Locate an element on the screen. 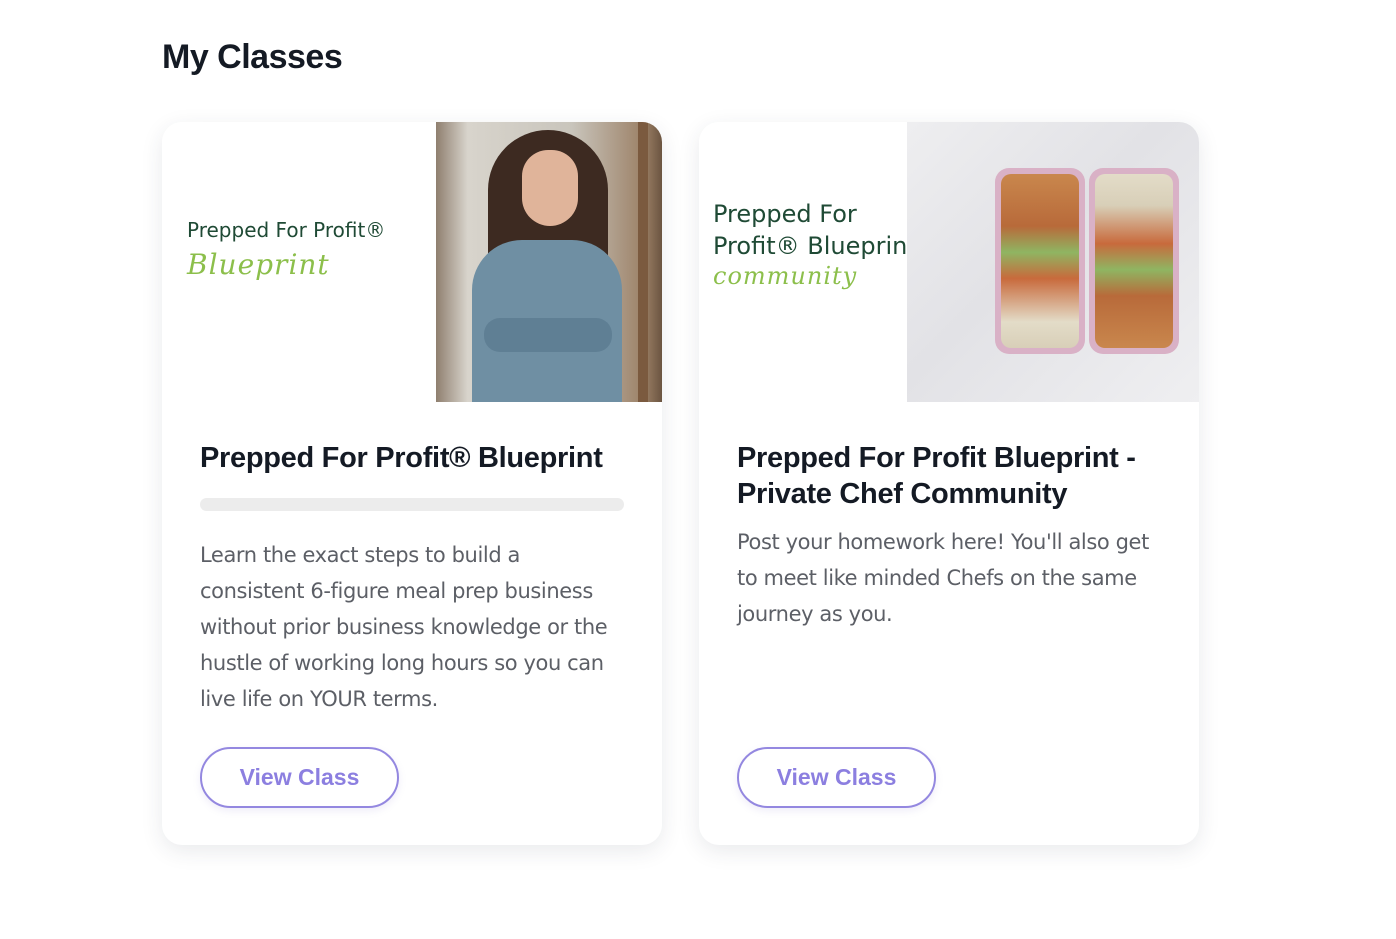 The image size is (1396, 939). meal-prep-photo is located at coordinates (1053, 262).